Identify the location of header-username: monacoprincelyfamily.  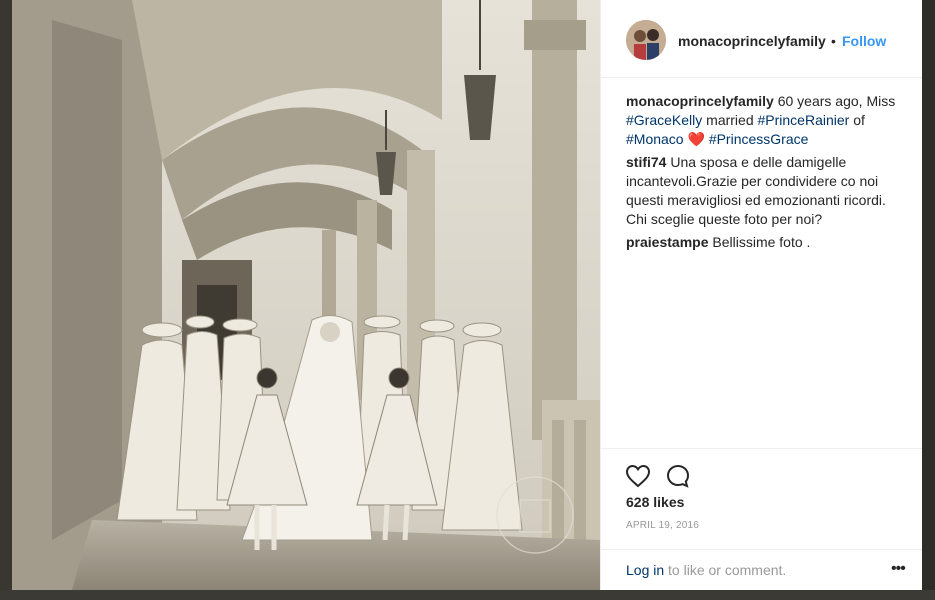
(752, 41).